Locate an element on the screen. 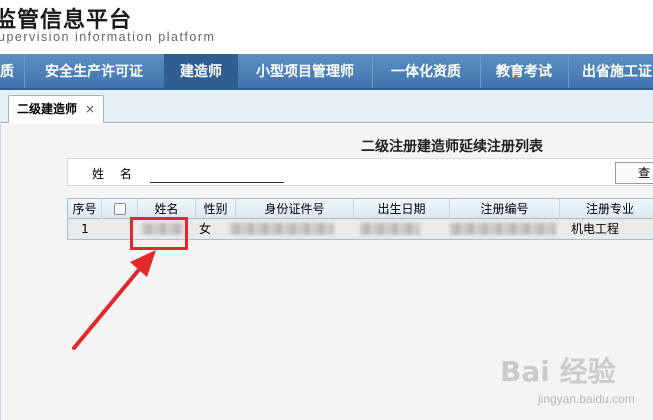 The height and width of the screenshot is (420, 653). column-header-reg-number: 注册编号 is located at coordinates (505, 209).